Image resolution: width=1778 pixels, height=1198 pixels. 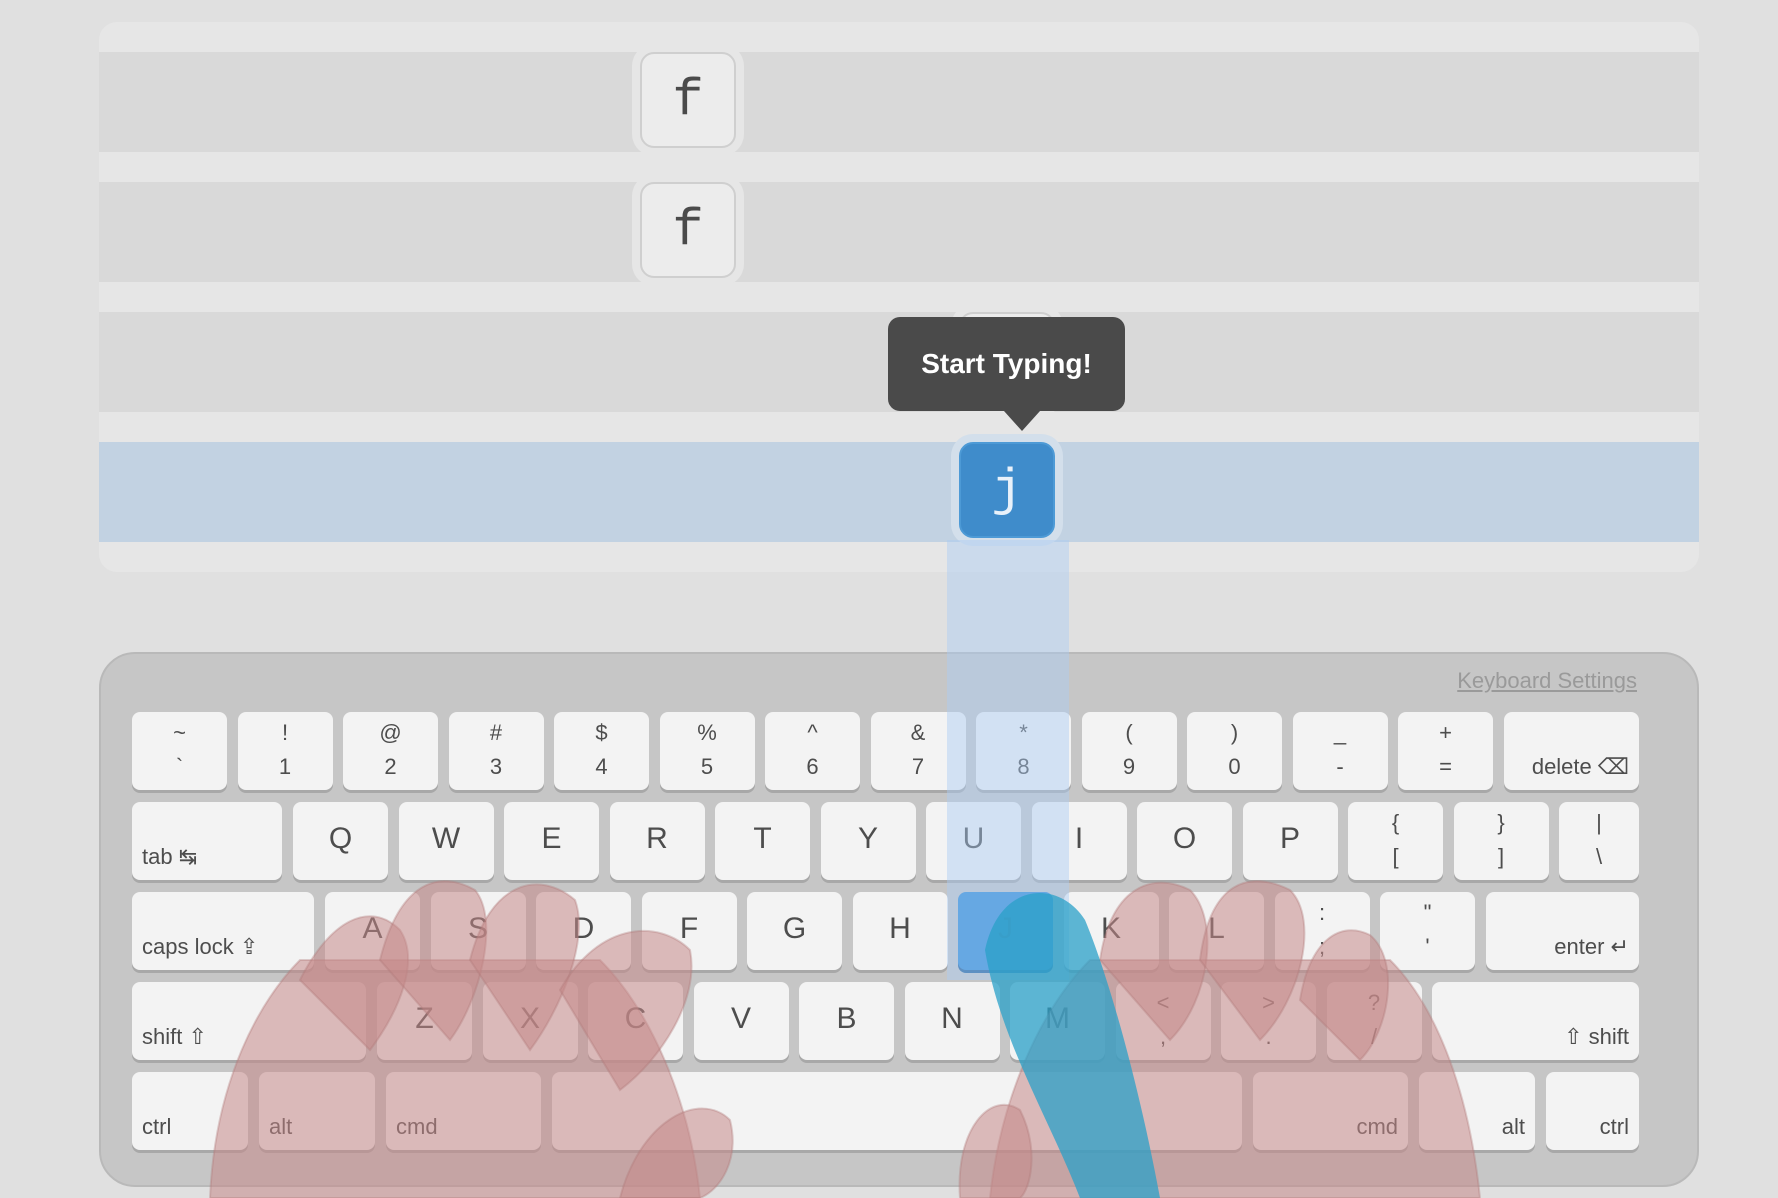 I want to click on caps-lock-key: caps lock ⇪, so click(x=223, y=931).